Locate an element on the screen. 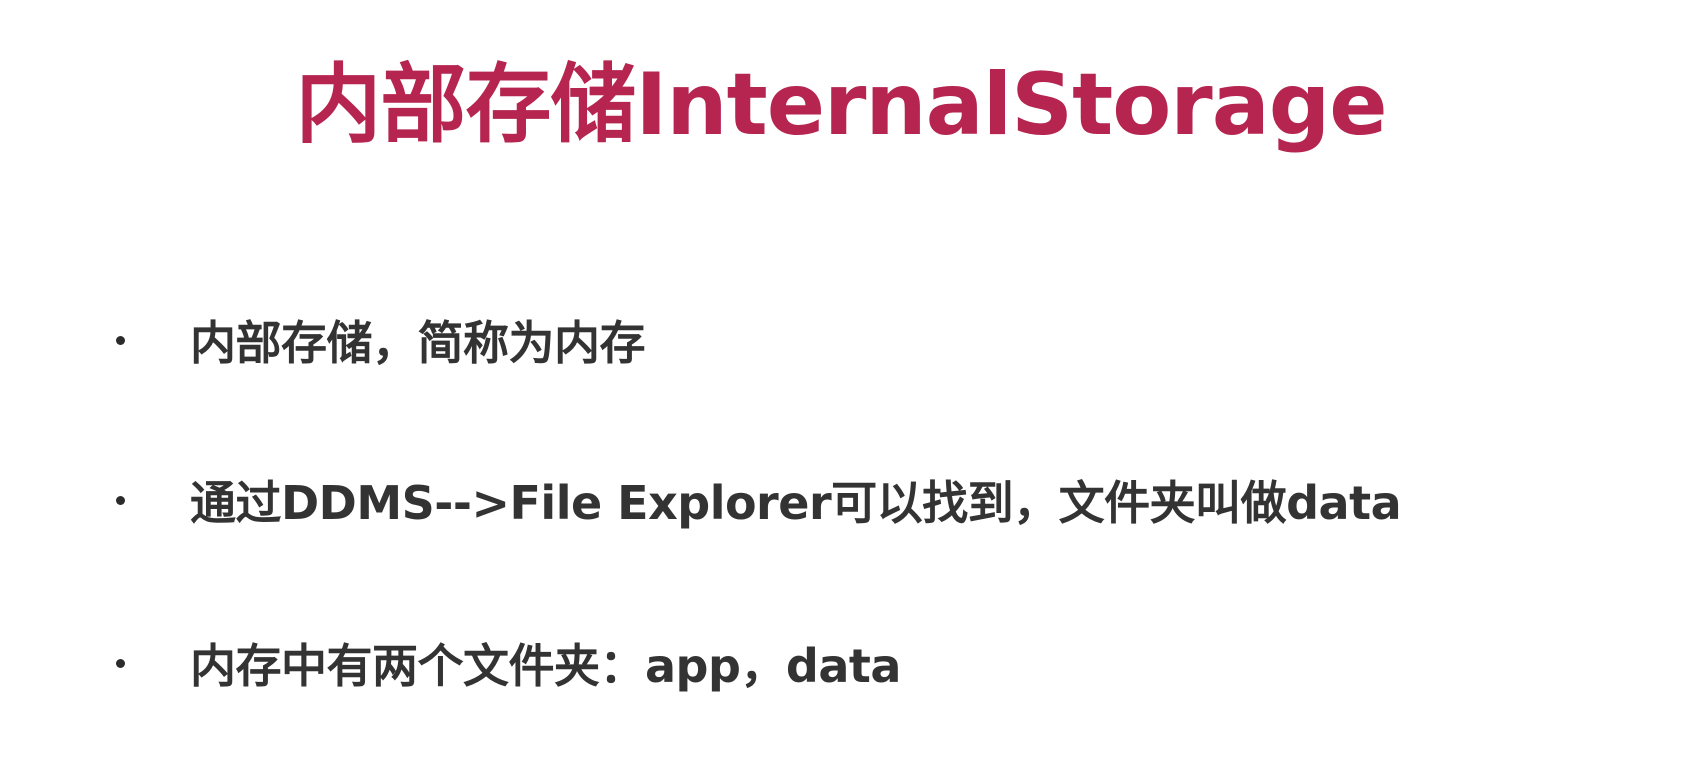 The image size is (1682, 784). bullet-text: 内部存储，简称为内存 is located at coordinates (418, 343).